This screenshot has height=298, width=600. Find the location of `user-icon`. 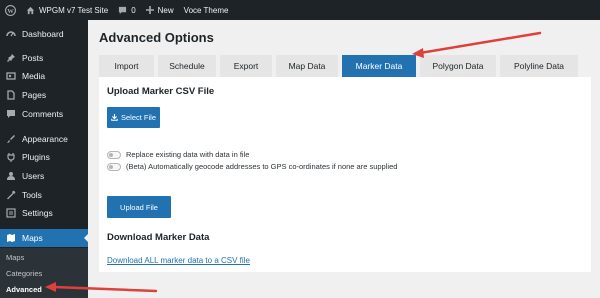

user-icon is located at coordinates (11, 176).